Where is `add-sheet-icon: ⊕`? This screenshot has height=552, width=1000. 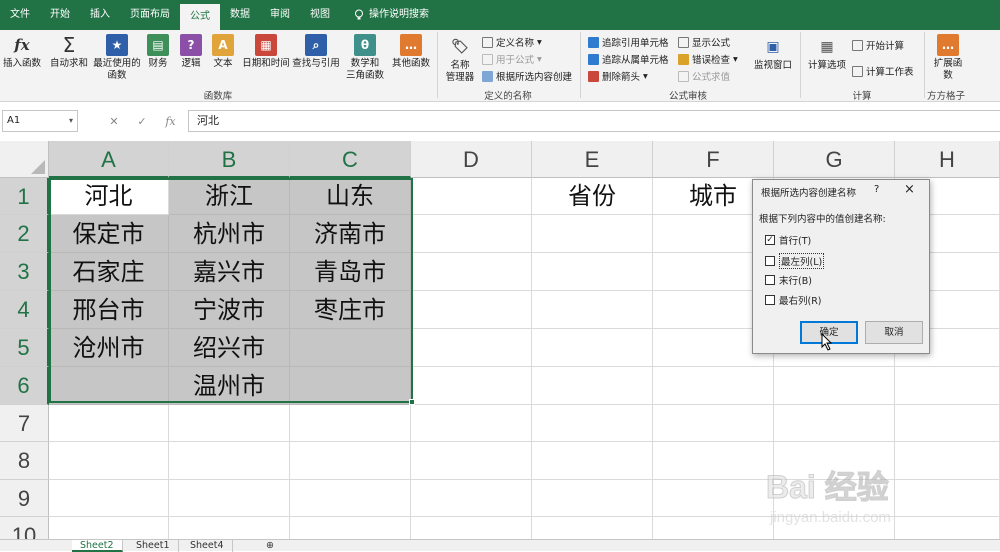
add-sheet-icon: ⊕ is located at coordinates (270, 546).